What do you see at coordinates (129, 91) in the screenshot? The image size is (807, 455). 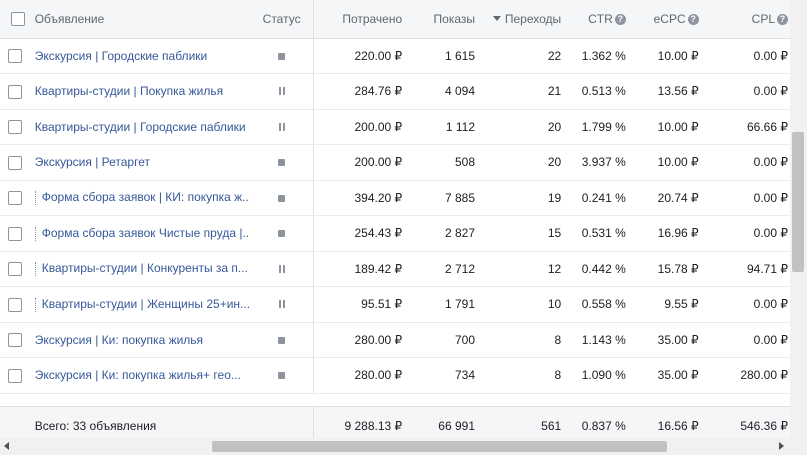 I see `ad-name-link: Квартиры-студии | Покупка жилья` at bounding box center [129, 91].